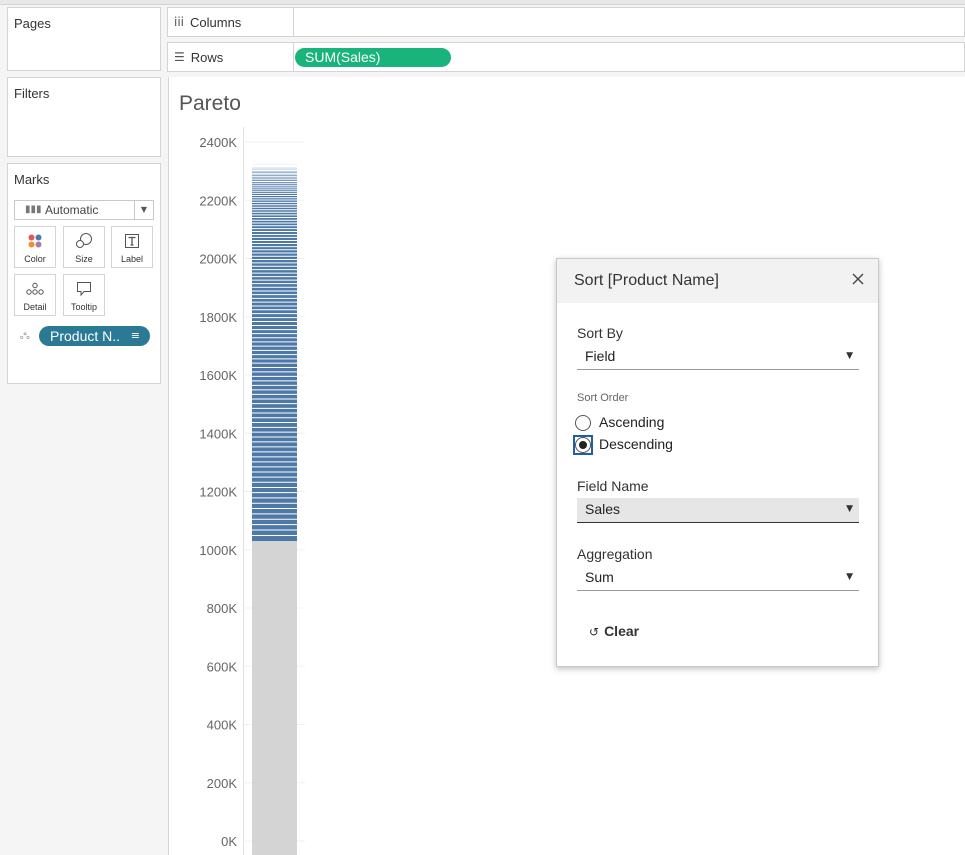  What do you see at coordinates (32, 93) in the screenshot?
I see `filters-title: Filters` at bounding box center [32, 93].